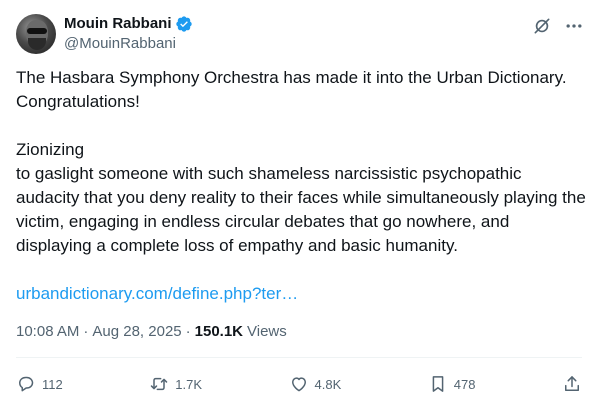  What do you see at coordinates (299, 357) in the screenshot?
I see `divider` at bounding box center [299, 357].